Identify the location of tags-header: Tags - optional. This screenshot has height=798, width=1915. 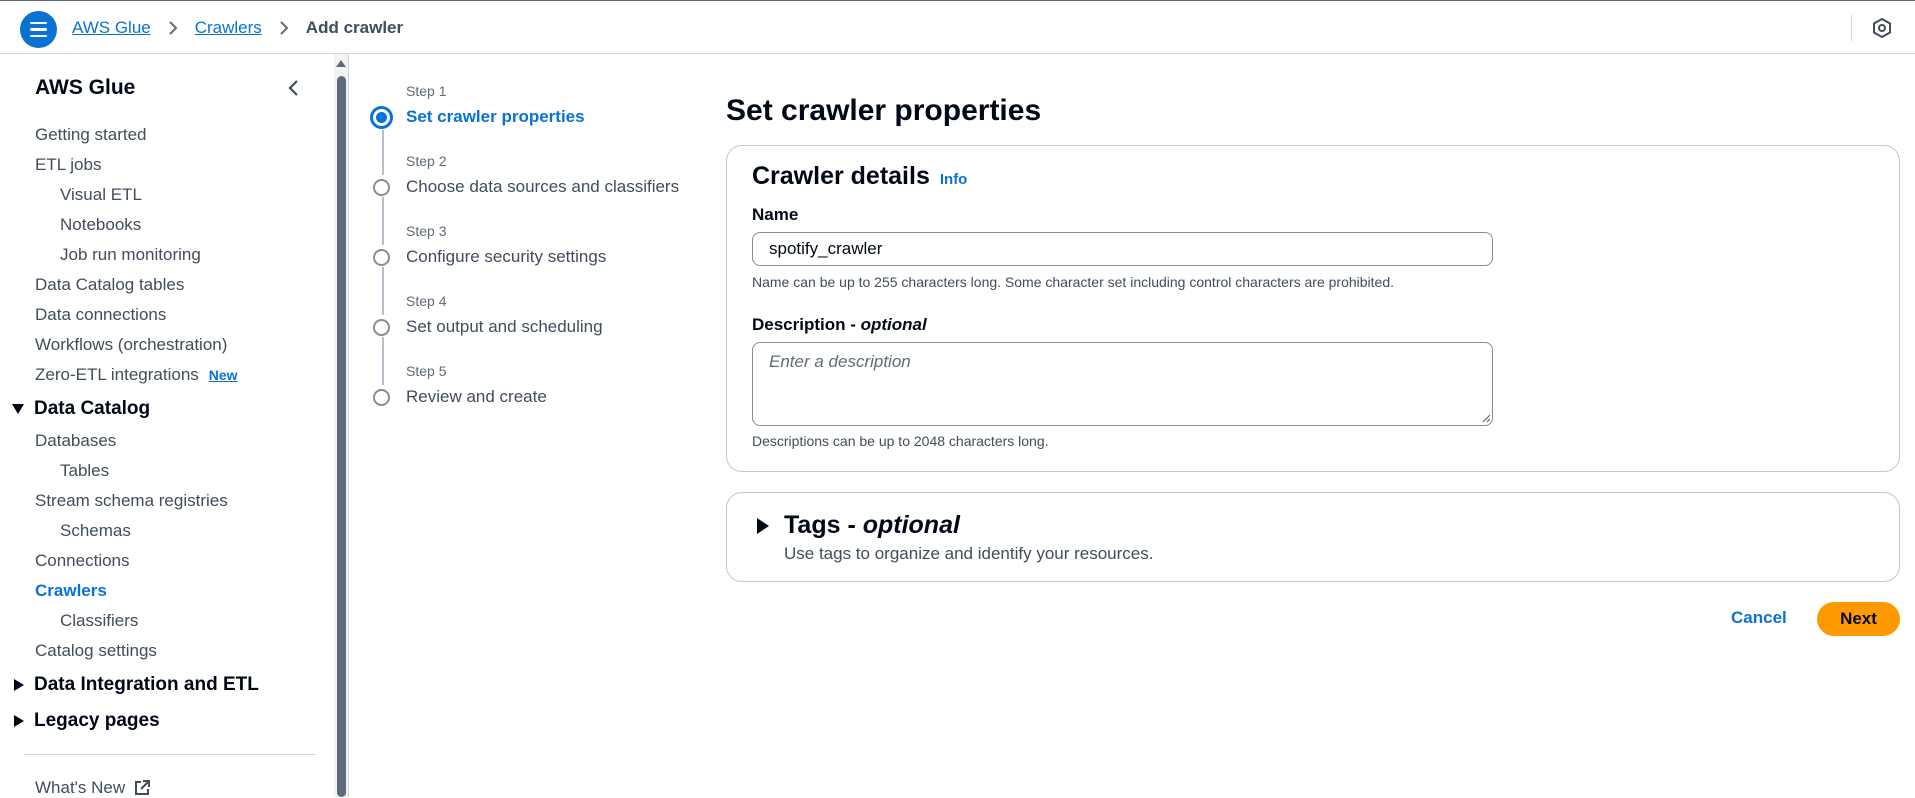
(872, 525).